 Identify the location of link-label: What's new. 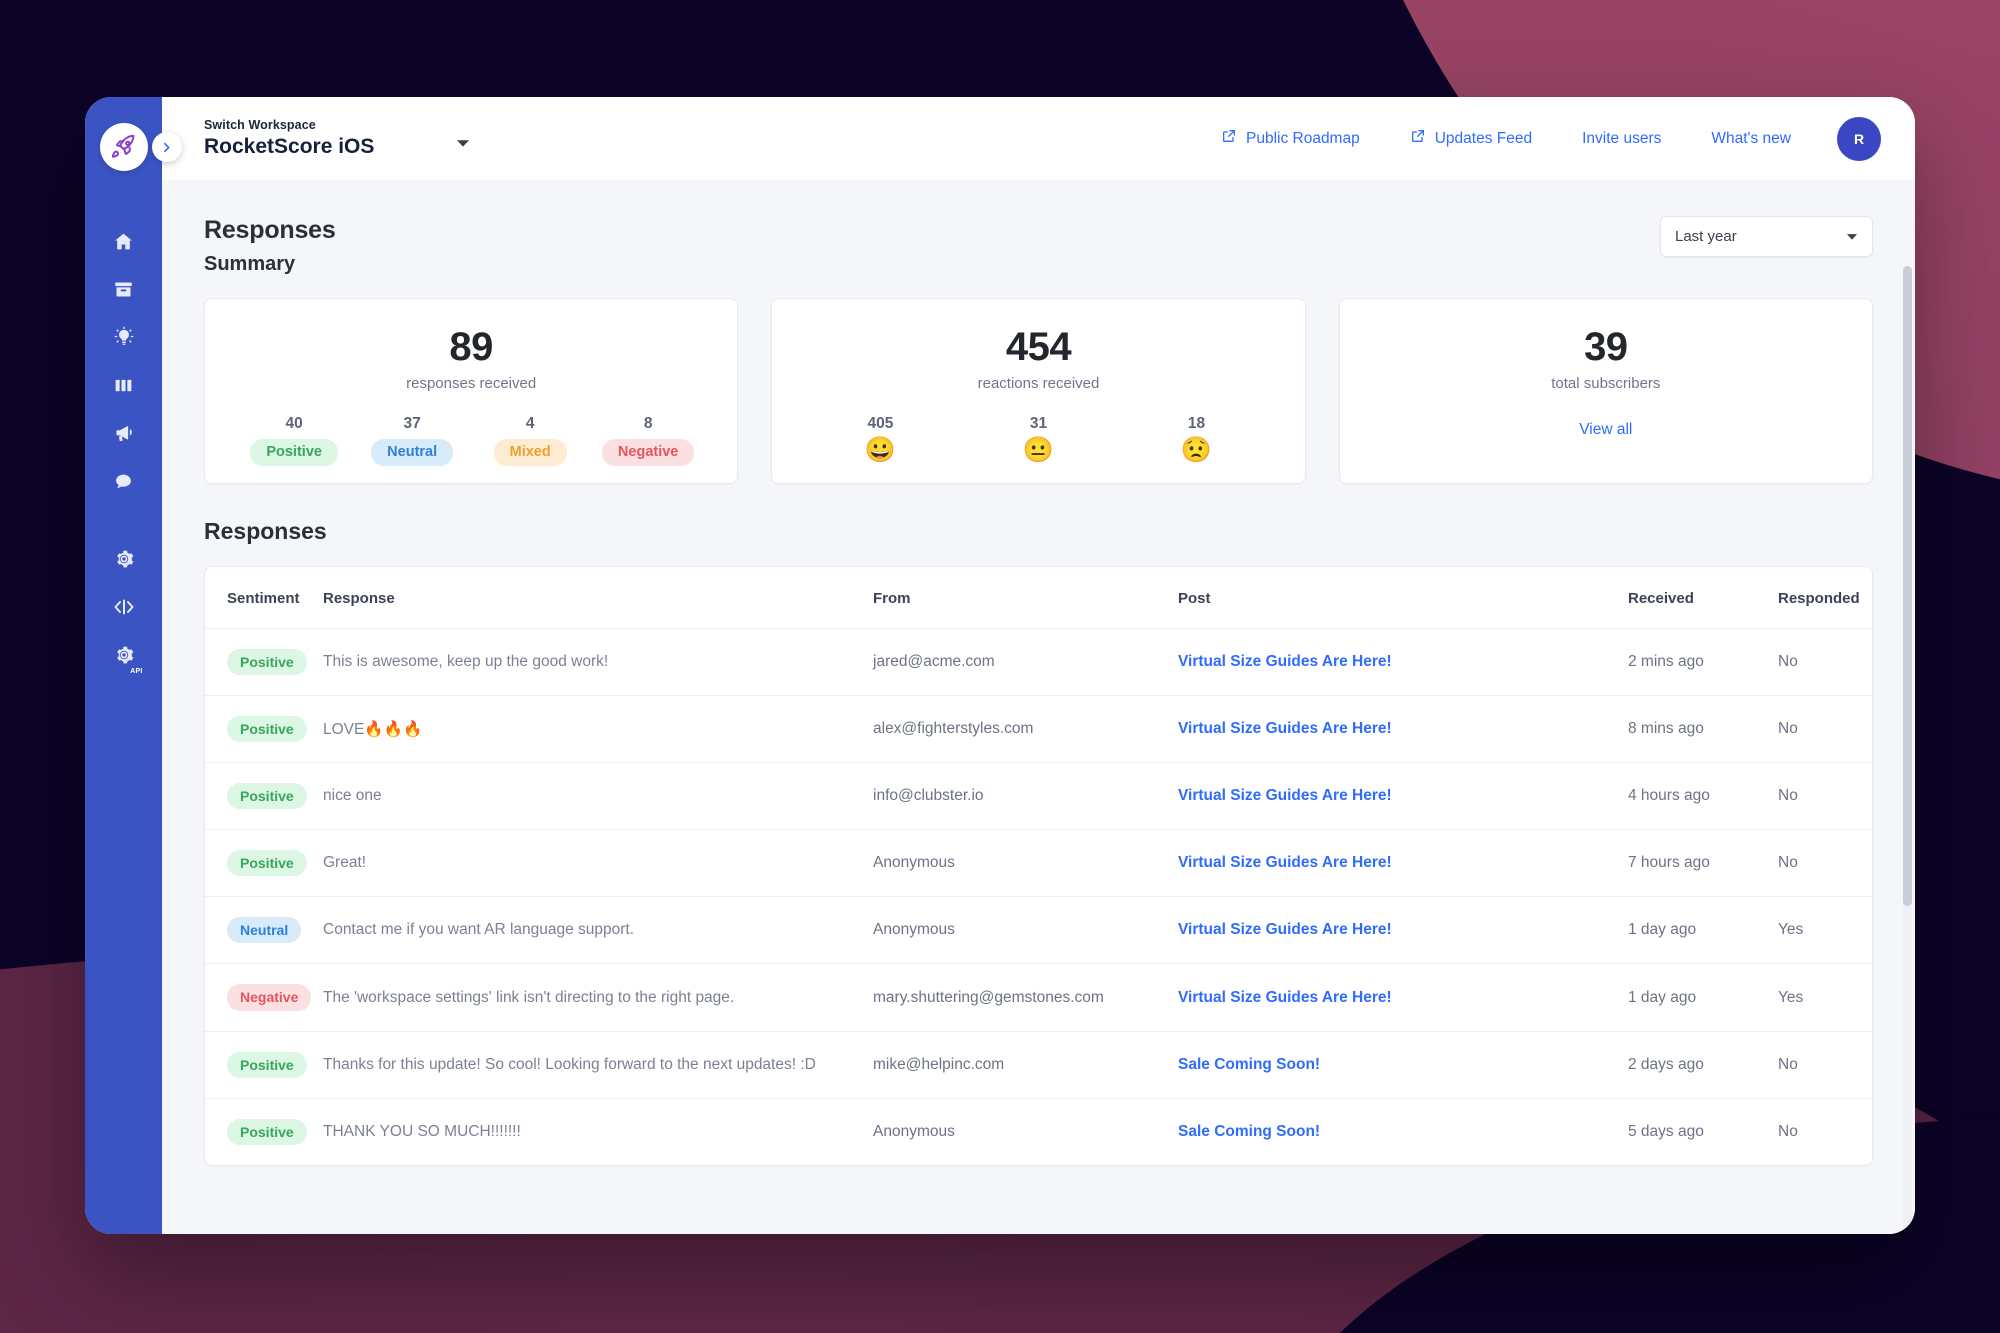
(1751, 138).